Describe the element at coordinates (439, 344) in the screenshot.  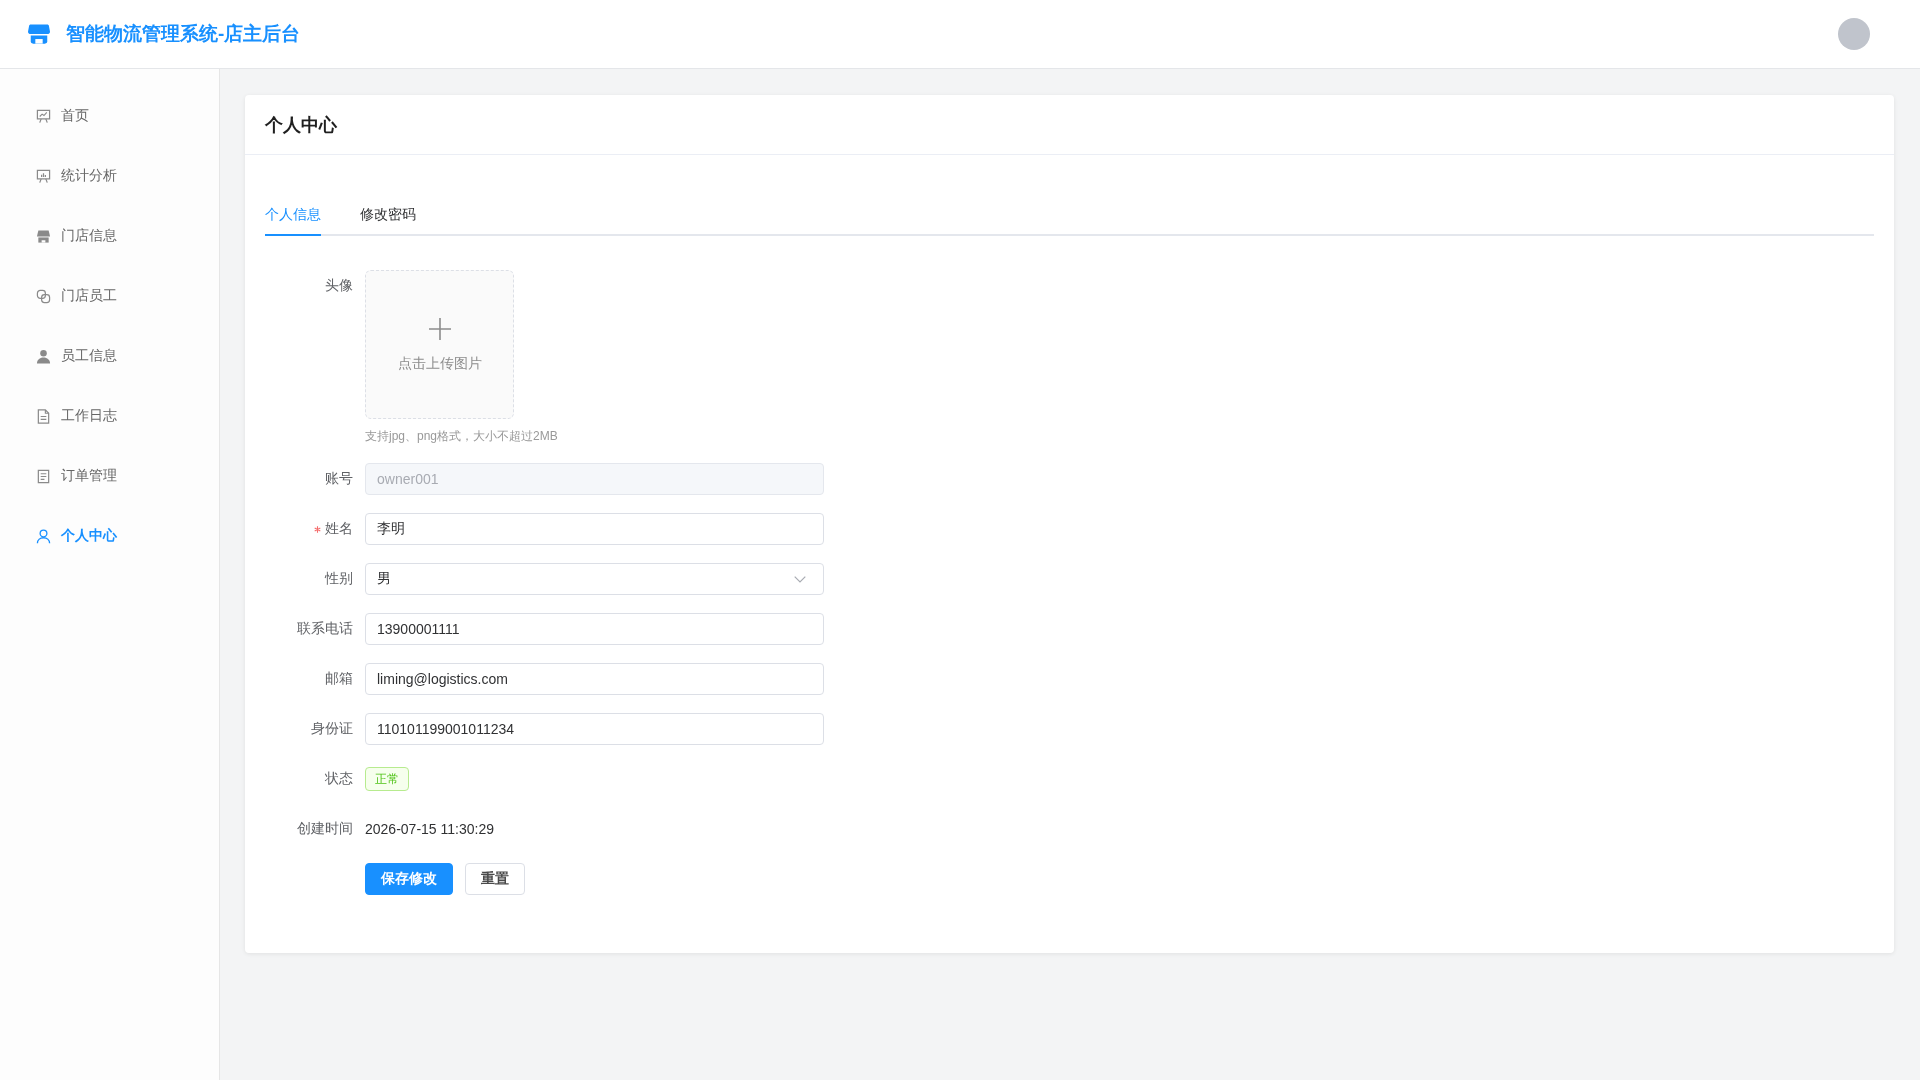
I see `upload-area: 点击上传图片` at that location.